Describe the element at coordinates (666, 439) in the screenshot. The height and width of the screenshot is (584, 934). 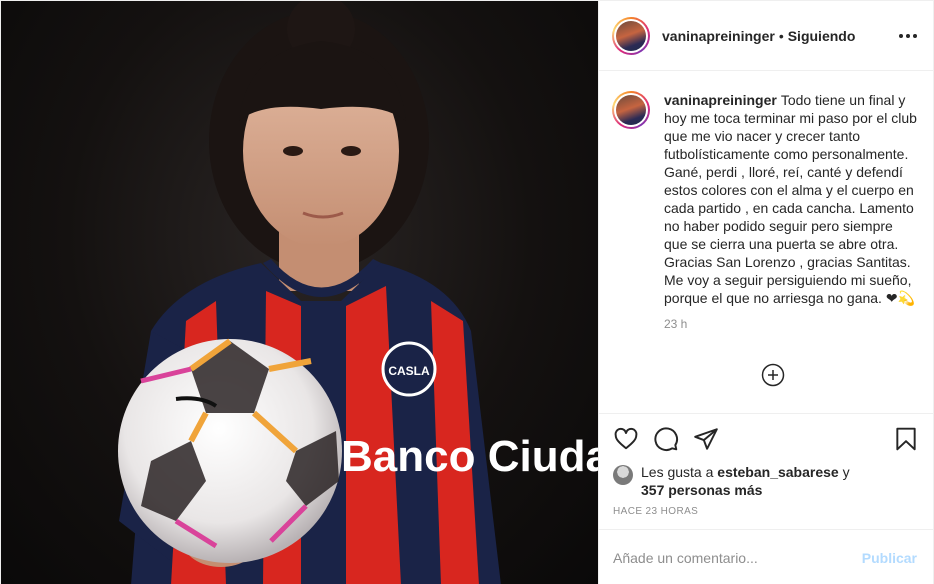
I see `comment-icon` at that location.